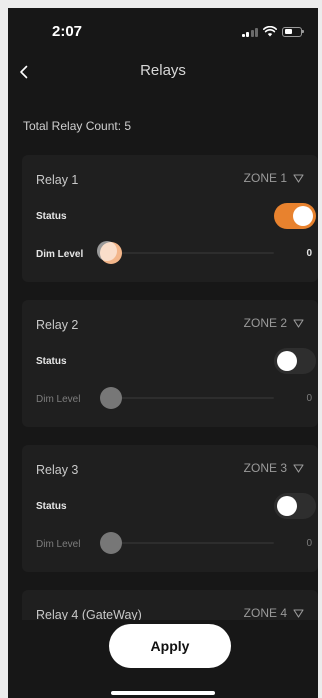  Describe the element at coordinates (163, 693) in the screenshot. I see `home-indicator` at that location.